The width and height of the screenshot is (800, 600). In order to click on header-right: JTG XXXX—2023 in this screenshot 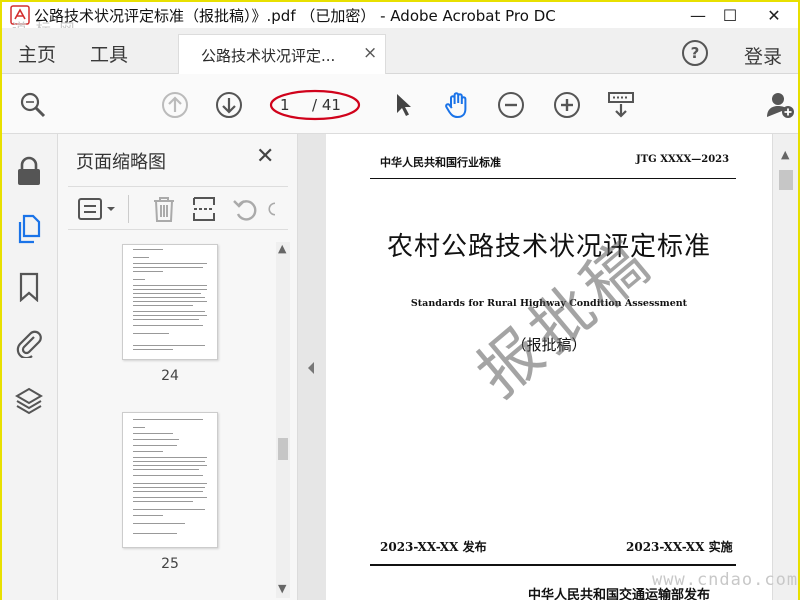, I will do `click(683, 159)`.